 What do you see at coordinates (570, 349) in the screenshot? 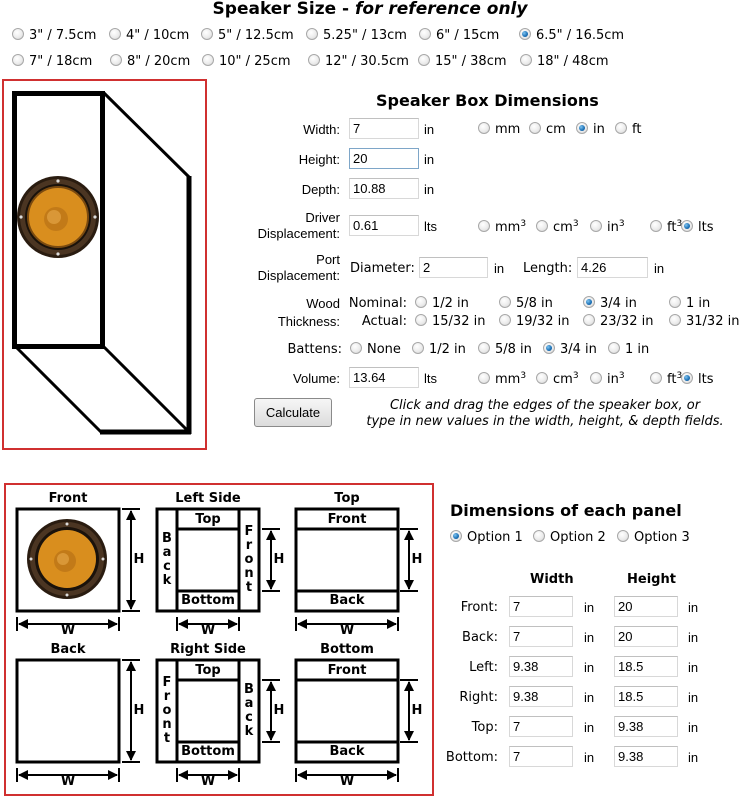
I see `battens-option: 3/4 in` at bounding box center [570, 349].